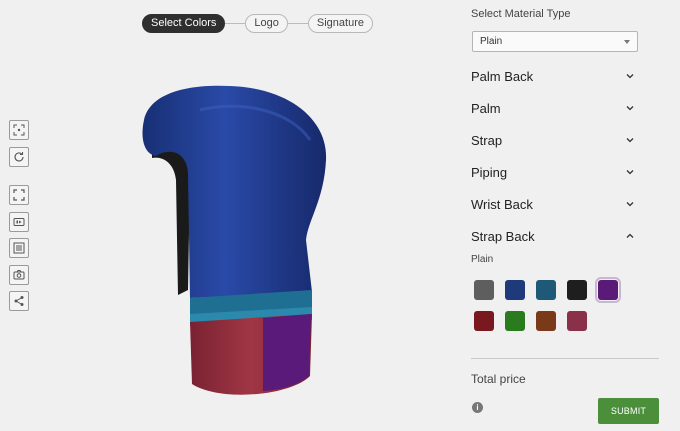 Image resolution: width=680 pixels, height=431 pixels. What do you see at coordinates (482, 259) in the screenshot?
I see `swatch-group-label: Plain` at bounding box center [482, 259].